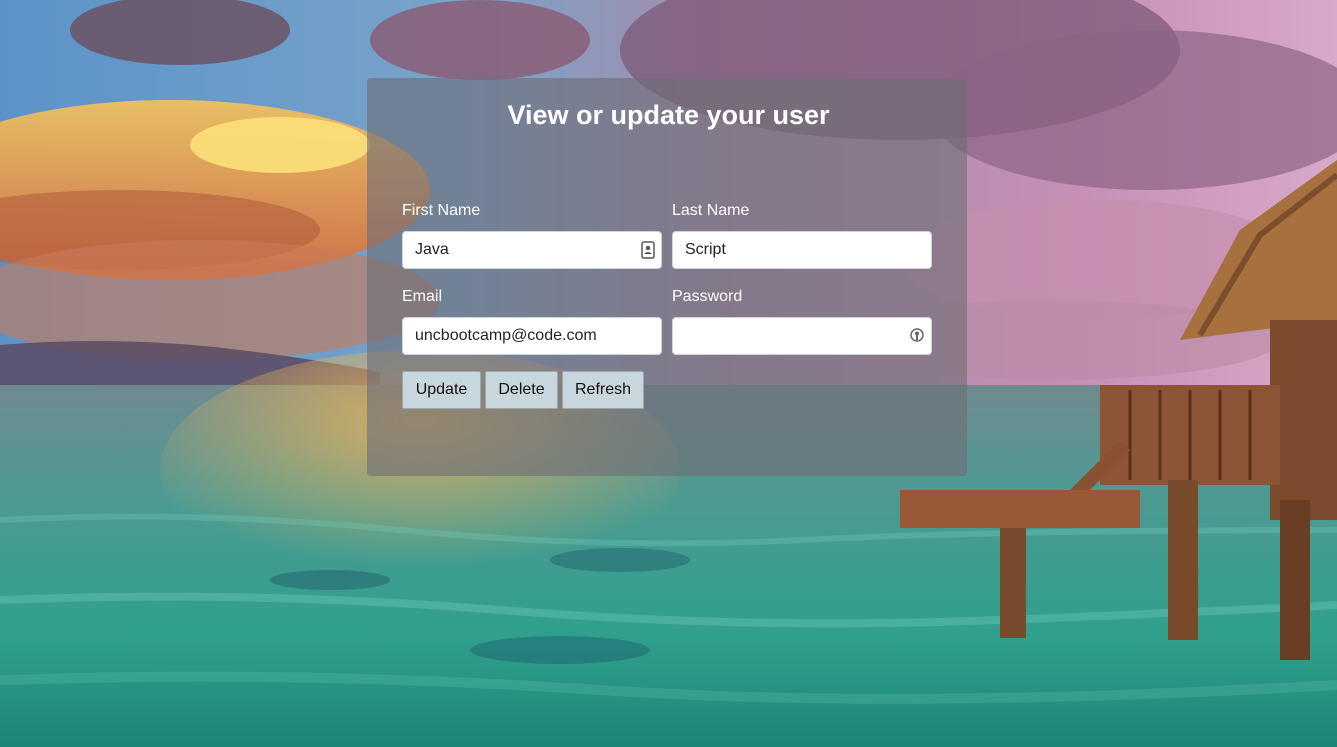  What do you see at coordinates (532, 250) in the screenshot?
I see `first-name-input` at bounding box center [532, 250].